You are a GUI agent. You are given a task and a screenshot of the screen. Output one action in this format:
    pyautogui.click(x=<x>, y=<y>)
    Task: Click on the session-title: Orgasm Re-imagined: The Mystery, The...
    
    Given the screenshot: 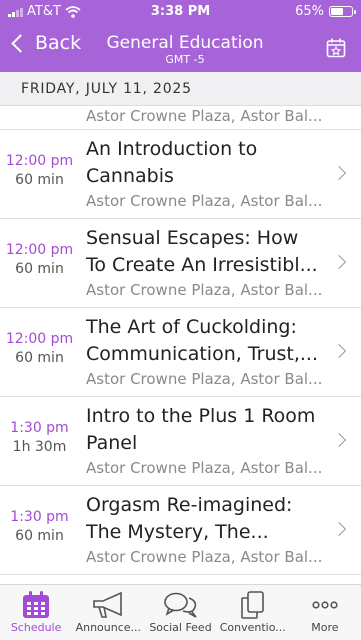 What is the action you would take?
    pyautogui.click(x=209, y=519)
    